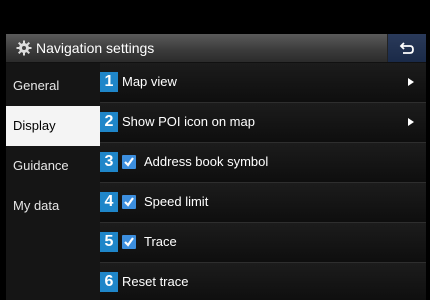 The width and height of the screenshot is (430, 300). I want to click on sidebar-item-general: General, so click(53, 86).